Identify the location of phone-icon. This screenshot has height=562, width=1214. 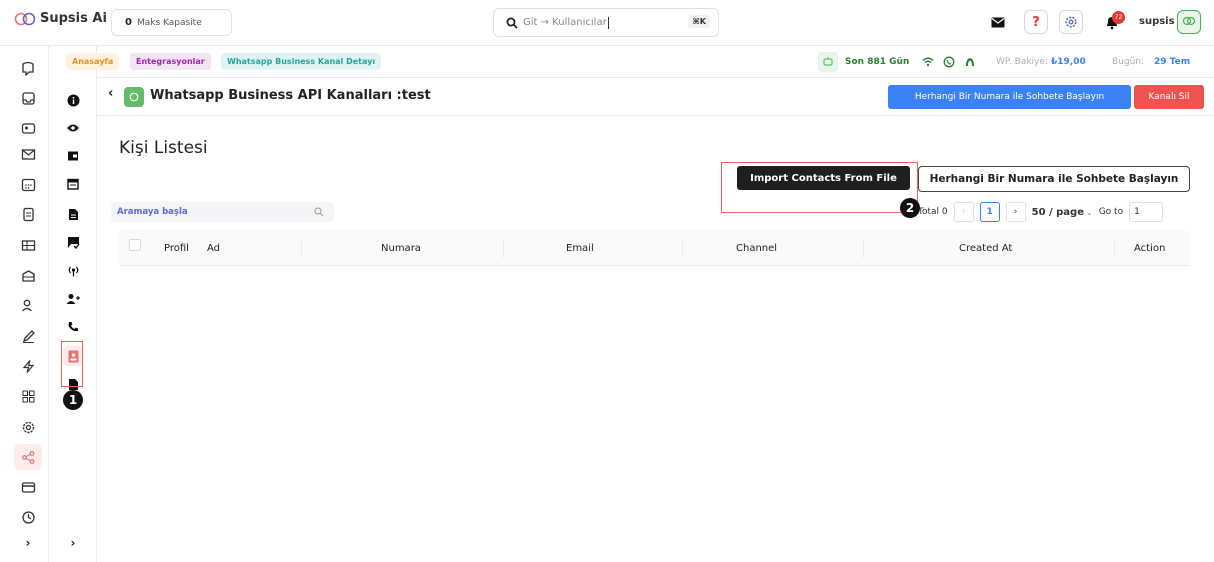
(73, 327).